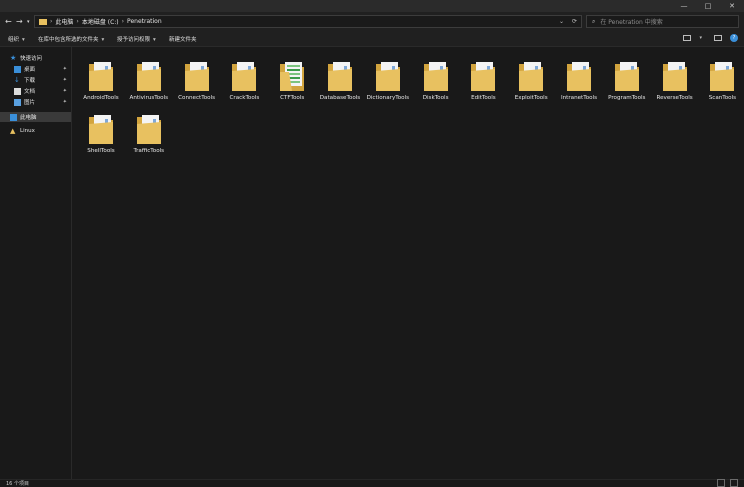  Describe the element at coordinates (149, 98) in the screenshot. I see `folder-label: AntivirusTools` at that location.